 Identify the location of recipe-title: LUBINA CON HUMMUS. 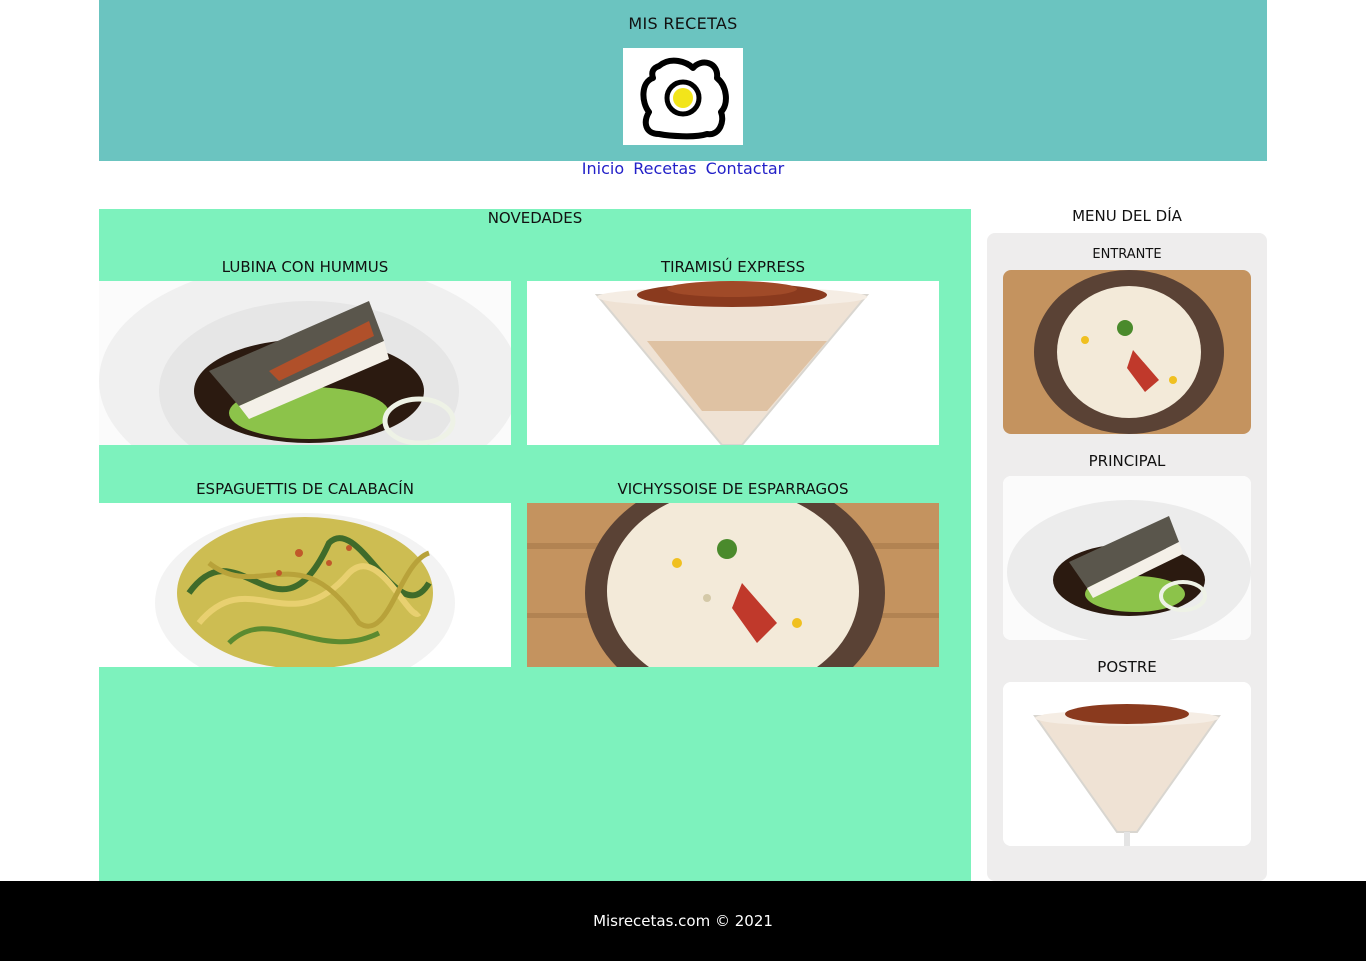
(305, 267).